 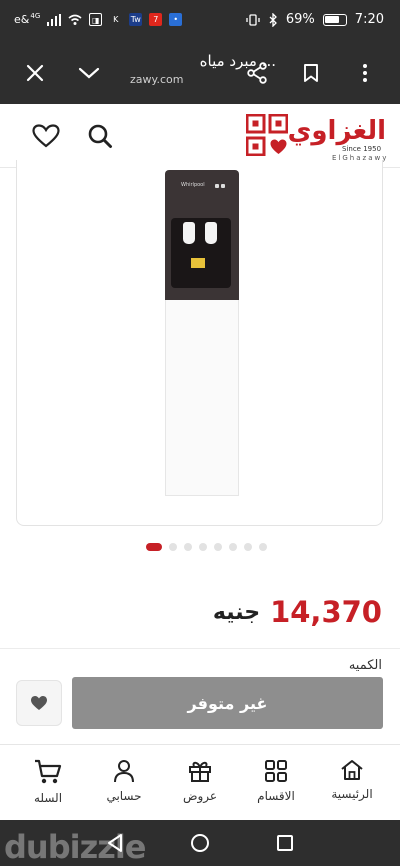 I want to click on back-triangle-icon, so click(x=115, y=843).